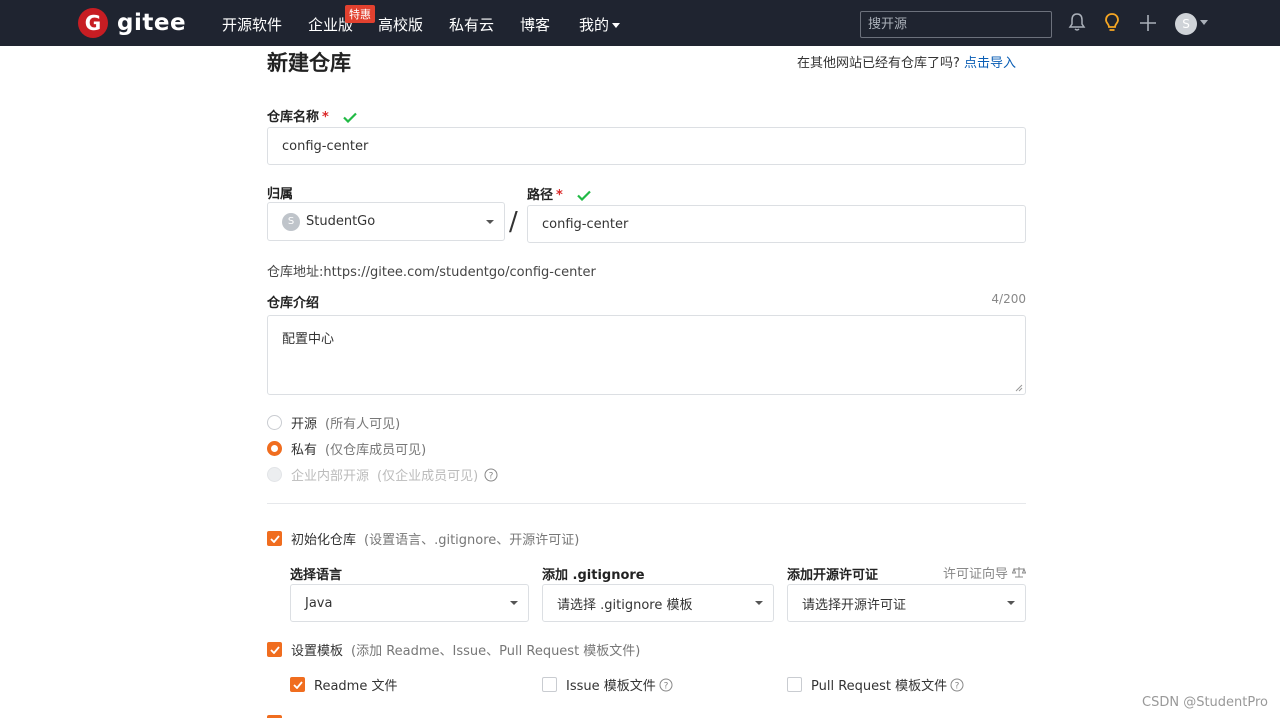 This screenshot has height=718, width=1280. What do you see at coordinates (549, 684) in the screenshot?
I see `issue-template-checkbox` at bounding box center [549, 684].